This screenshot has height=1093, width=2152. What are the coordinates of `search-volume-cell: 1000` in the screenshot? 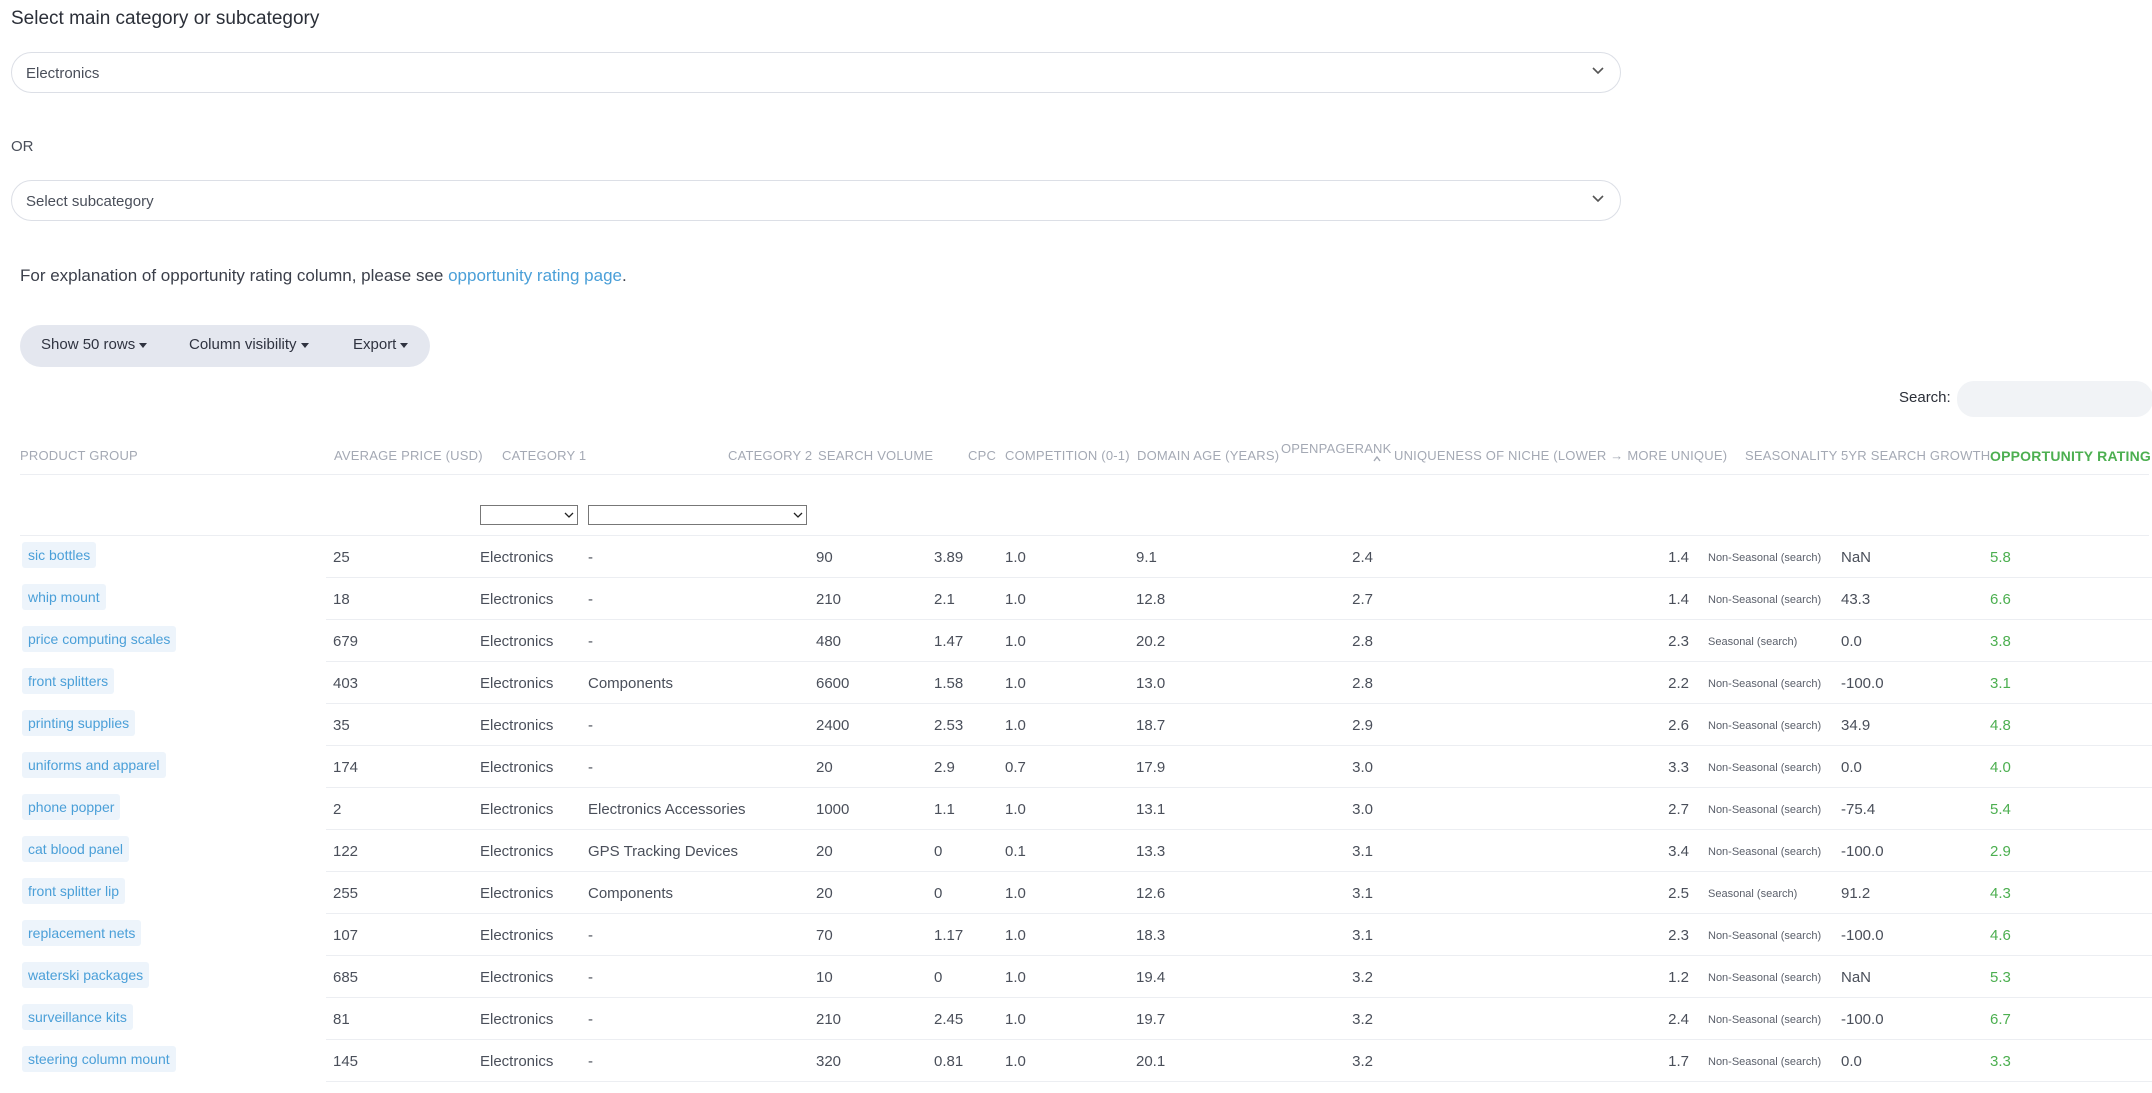 It's located at (833, 809).